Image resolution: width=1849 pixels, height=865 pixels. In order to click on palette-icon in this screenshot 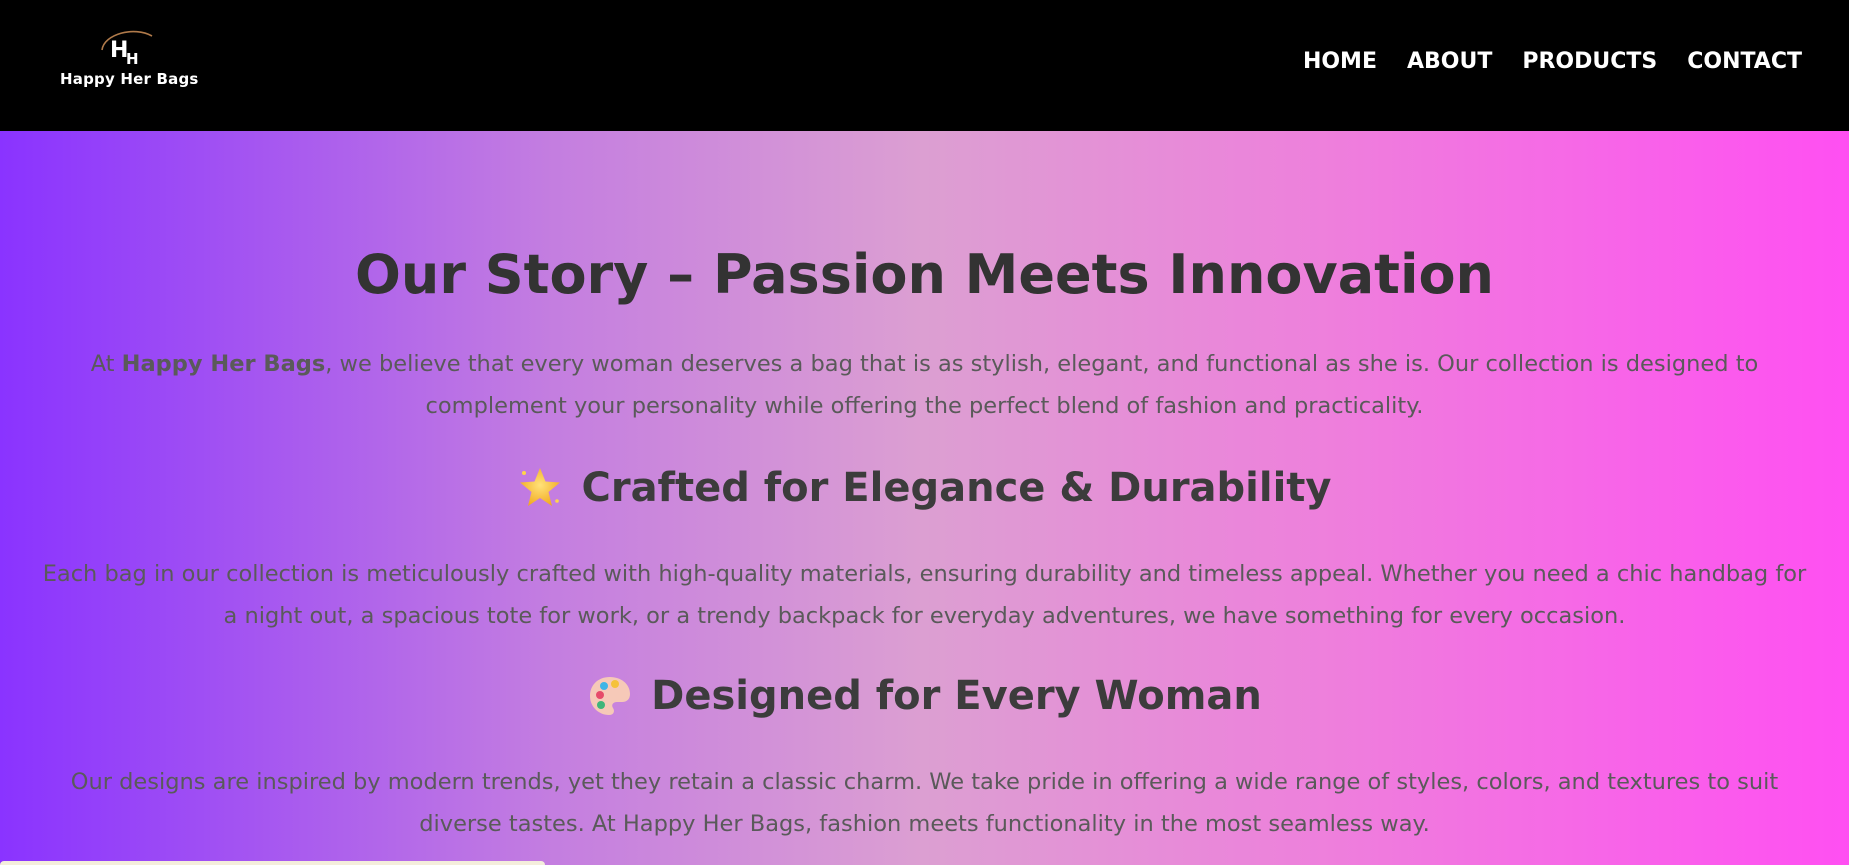, I will do `click(610, 696)`.